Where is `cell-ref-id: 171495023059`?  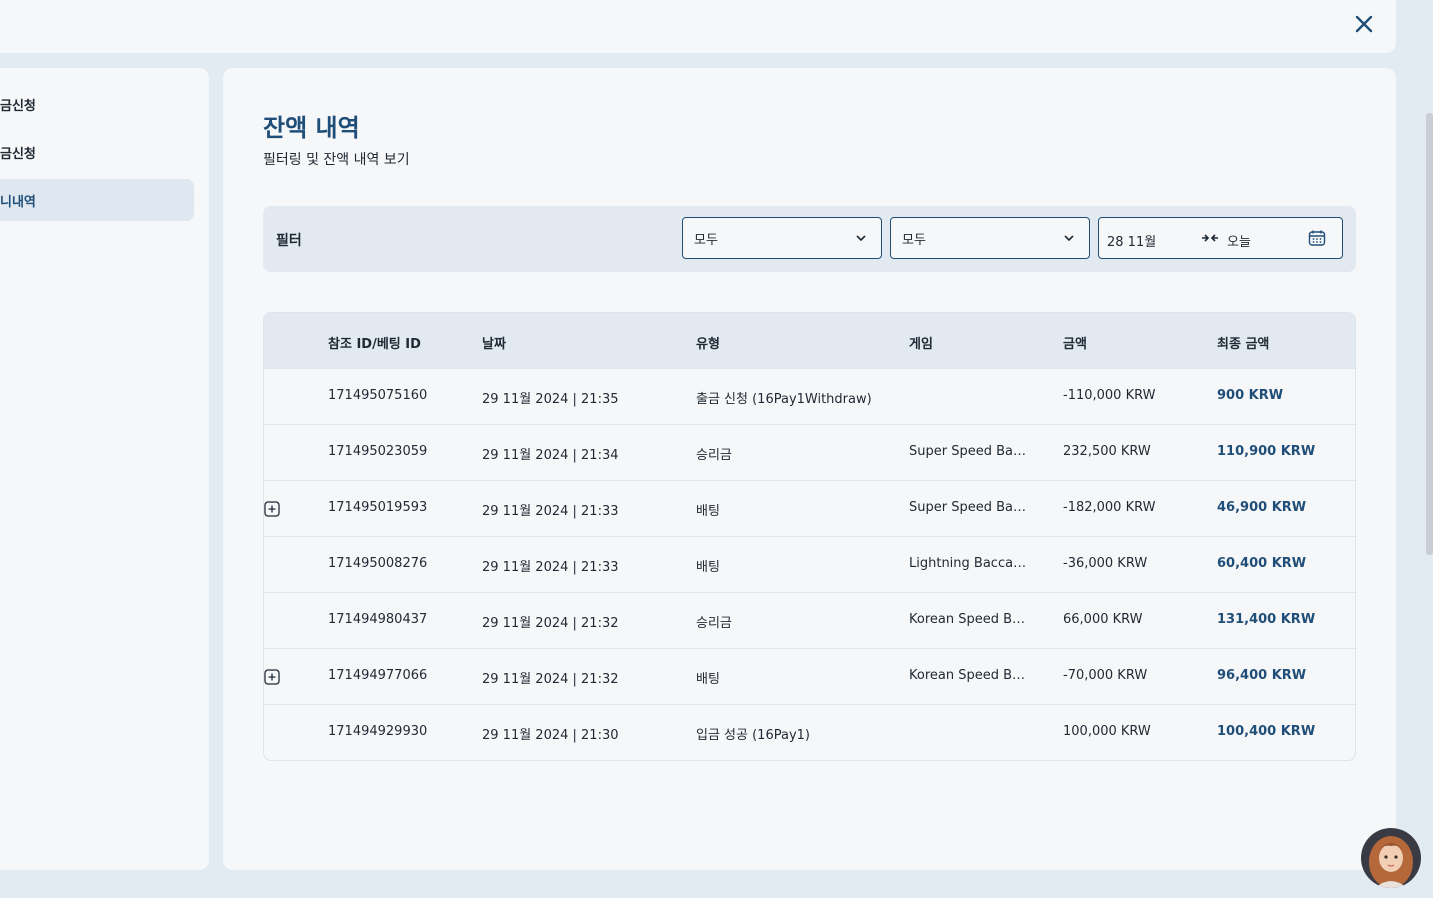
cell-ref-id: 171495023059 is located at coordinates (378, 451).